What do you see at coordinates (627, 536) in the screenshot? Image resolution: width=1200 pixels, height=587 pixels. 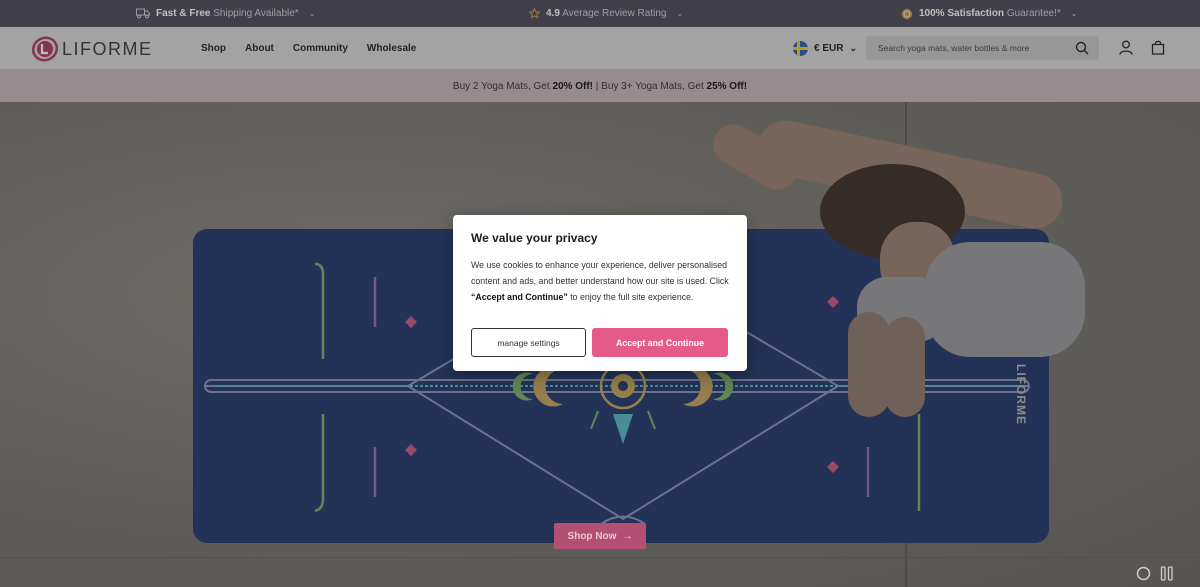 I see `arrow-right-icon: →` at bounding box center [627, 536].